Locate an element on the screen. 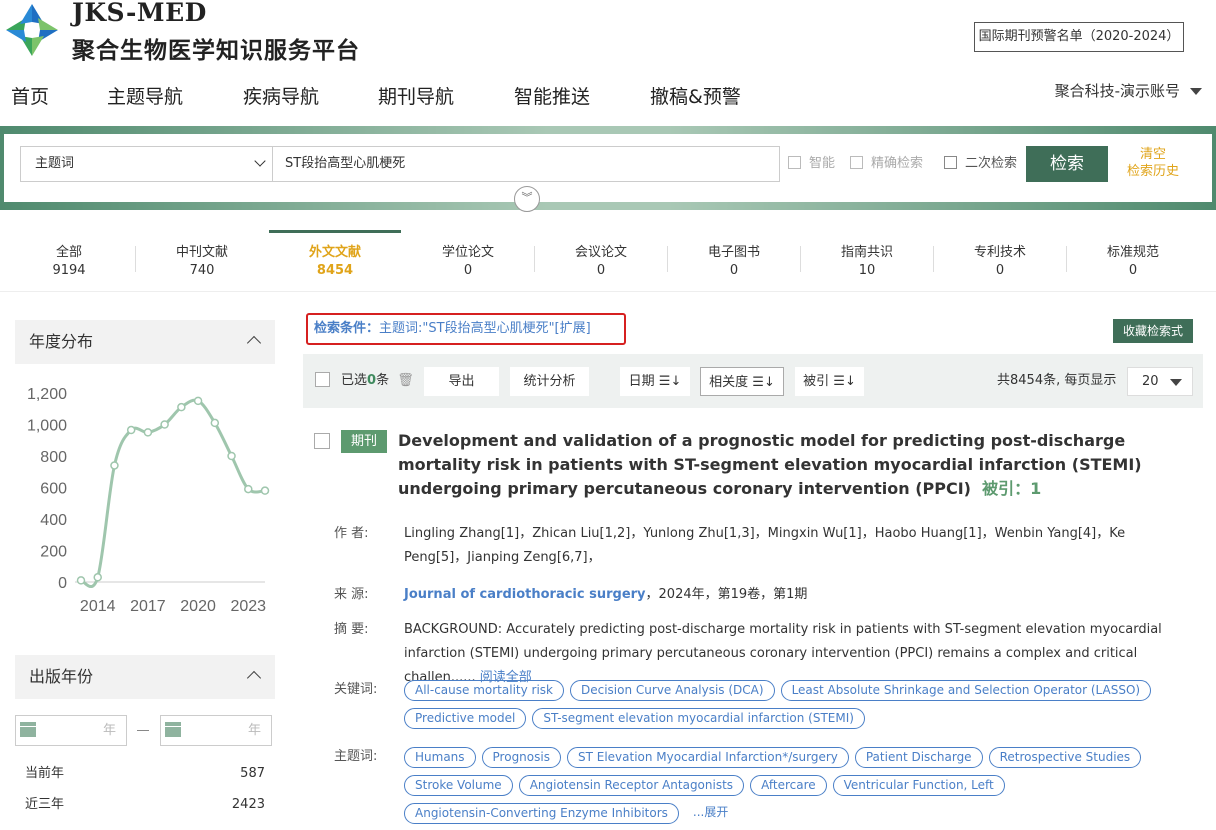 The image size is (1216, 830). nav-topic: 主题导航 is located at coordinates (145, 97).